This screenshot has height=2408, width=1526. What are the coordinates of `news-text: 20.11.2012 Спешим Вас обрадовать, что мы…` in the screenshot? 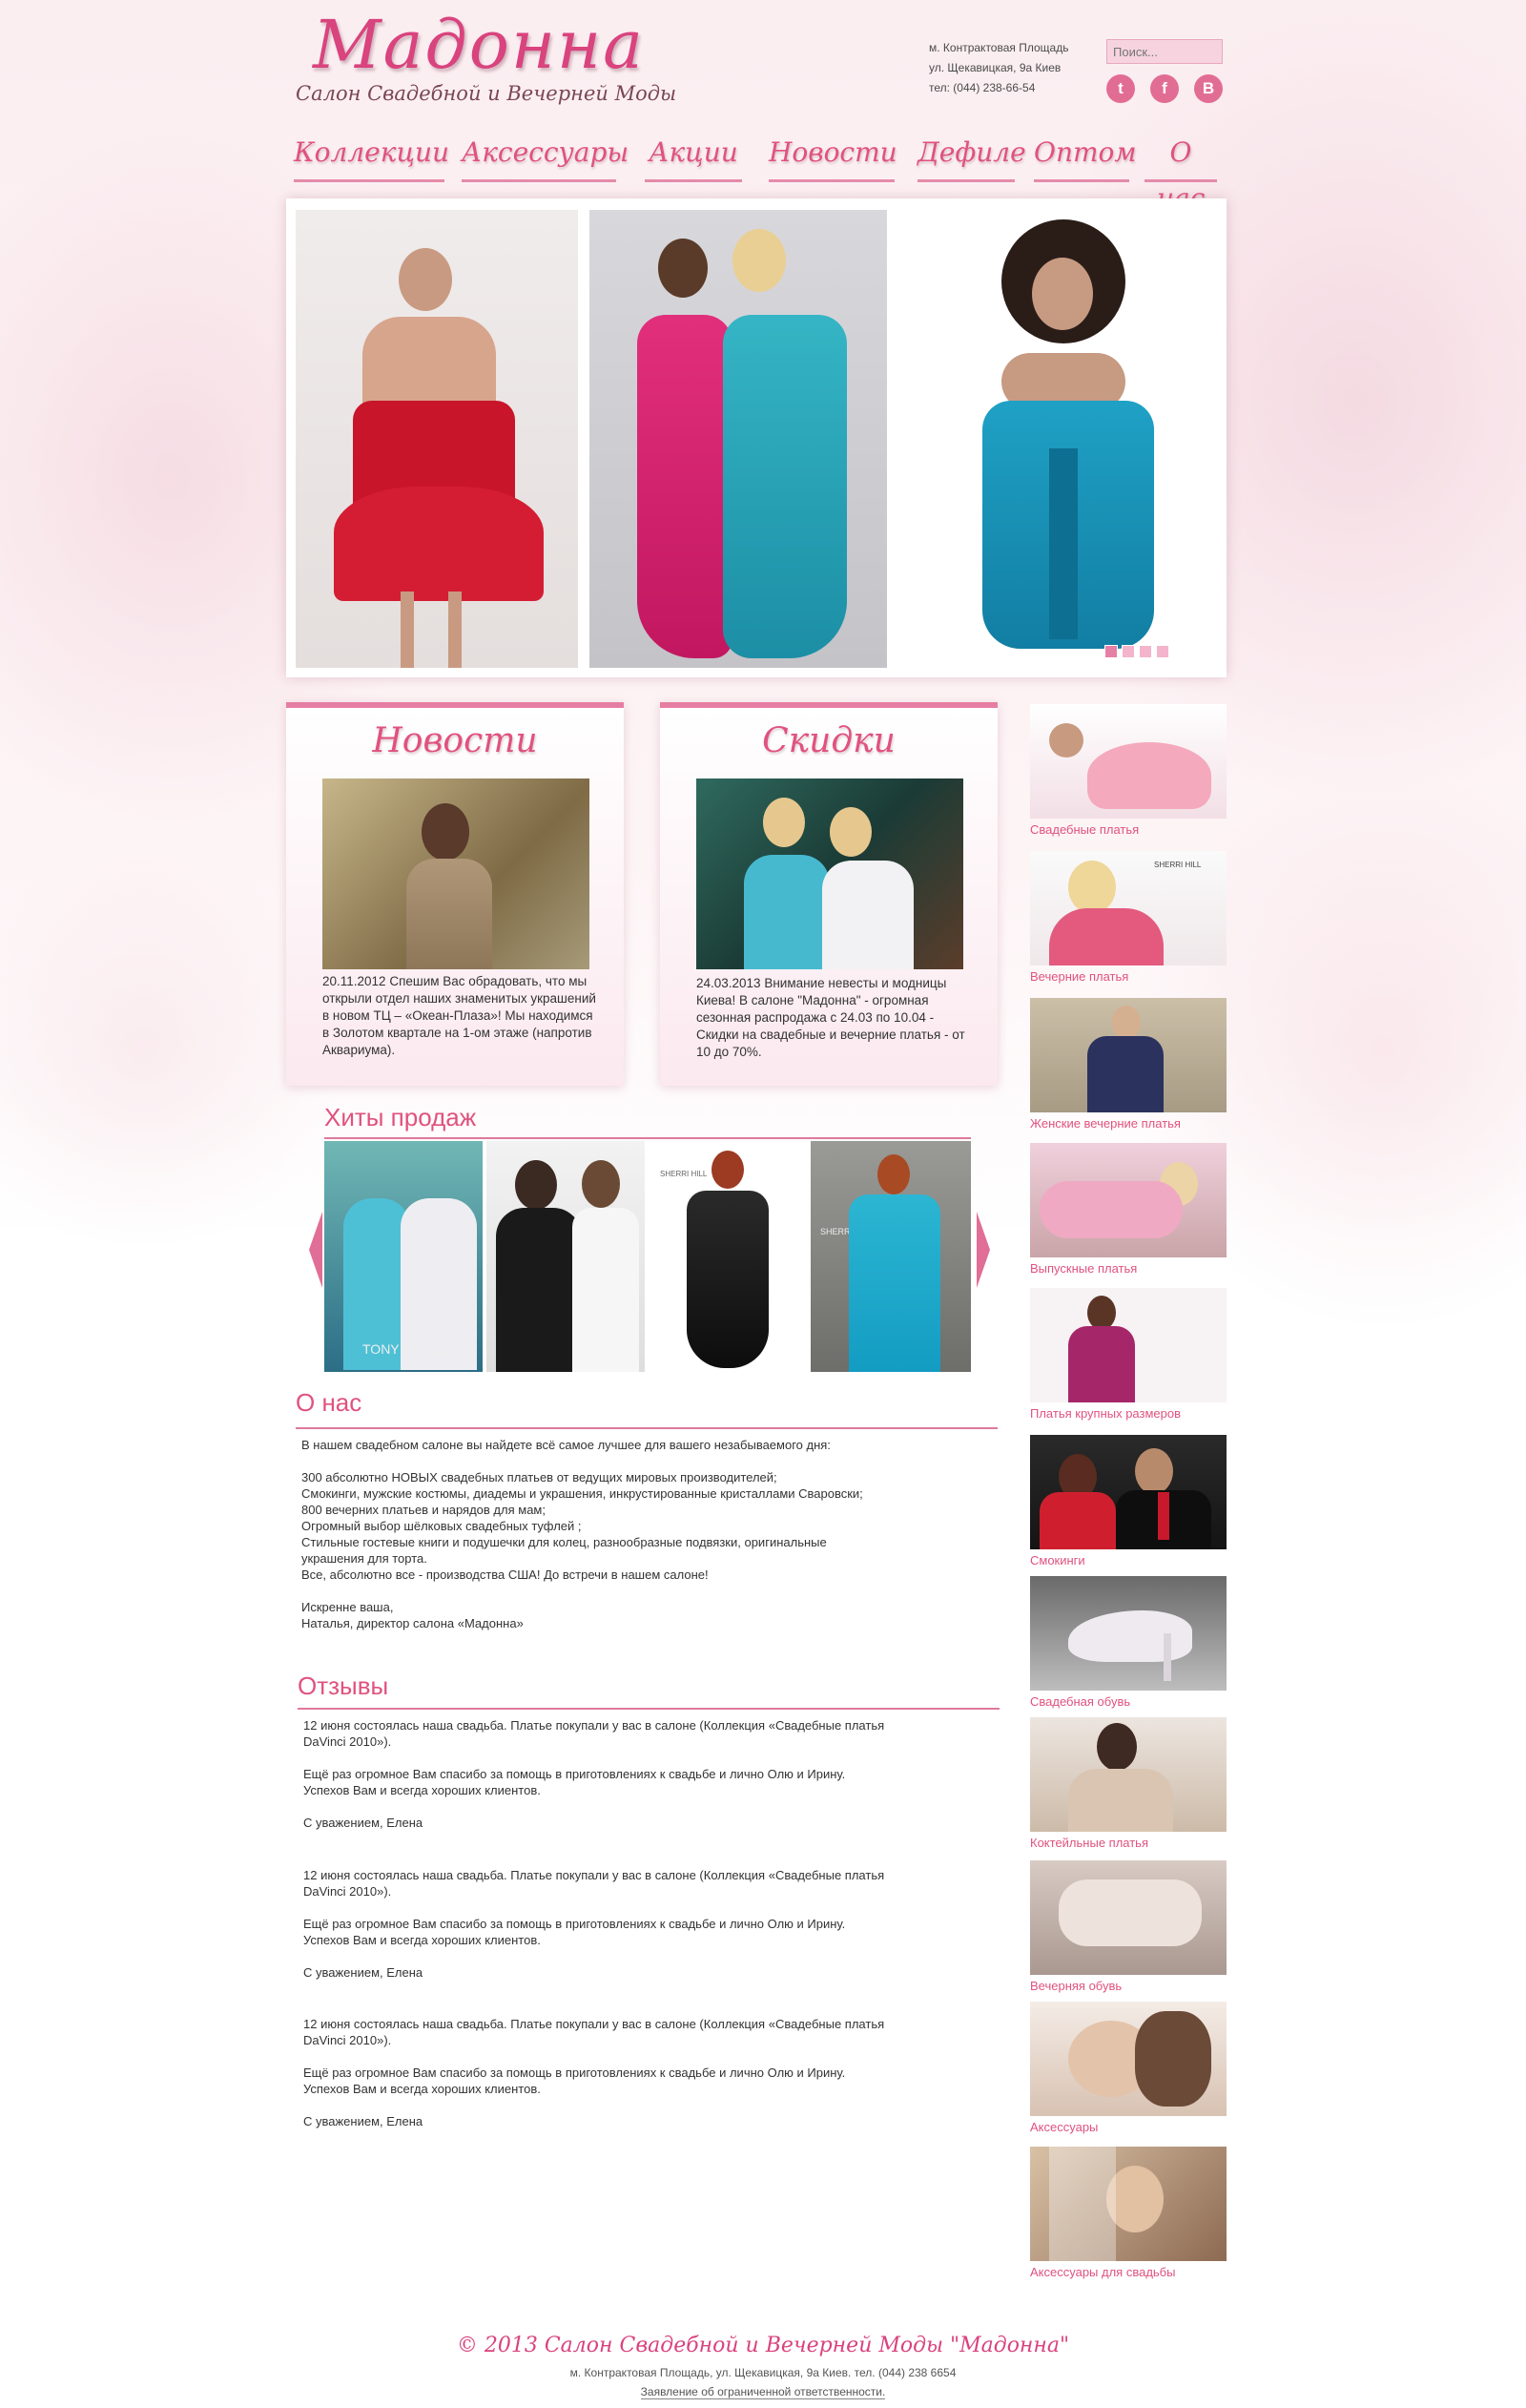 It's located at (459, 1015).